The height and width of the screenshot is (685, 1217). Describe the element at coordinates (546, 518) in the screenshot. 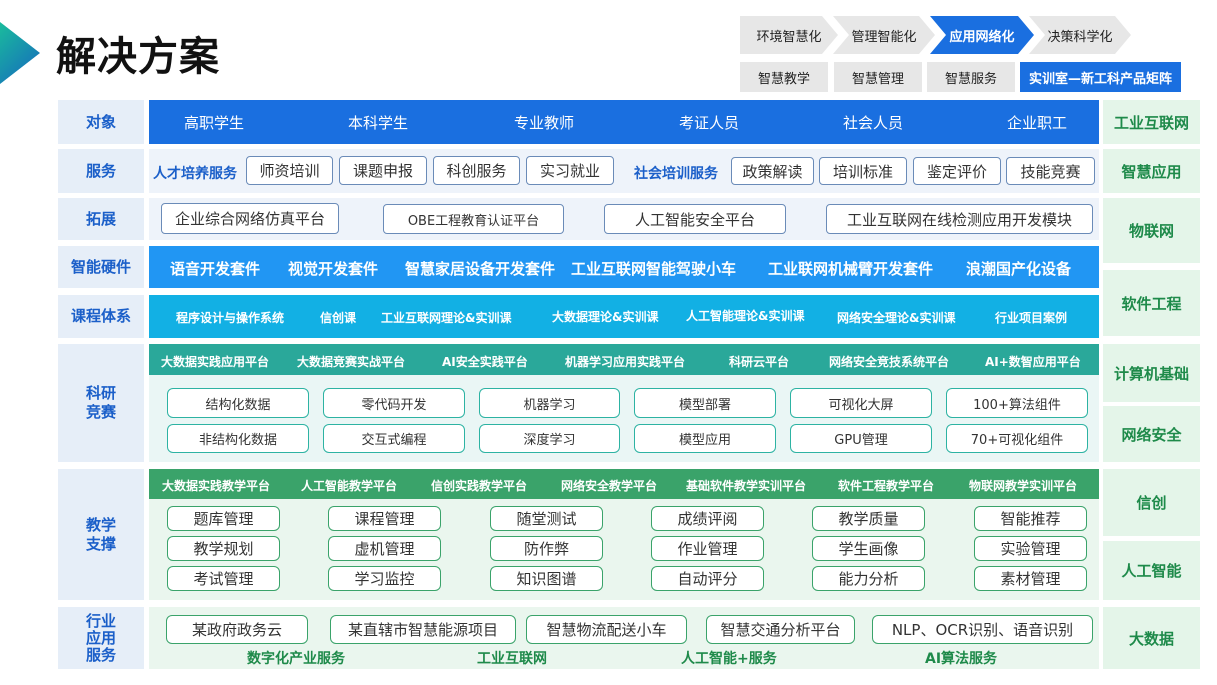

I see `teaching-feature: 随堂测试` at that location.